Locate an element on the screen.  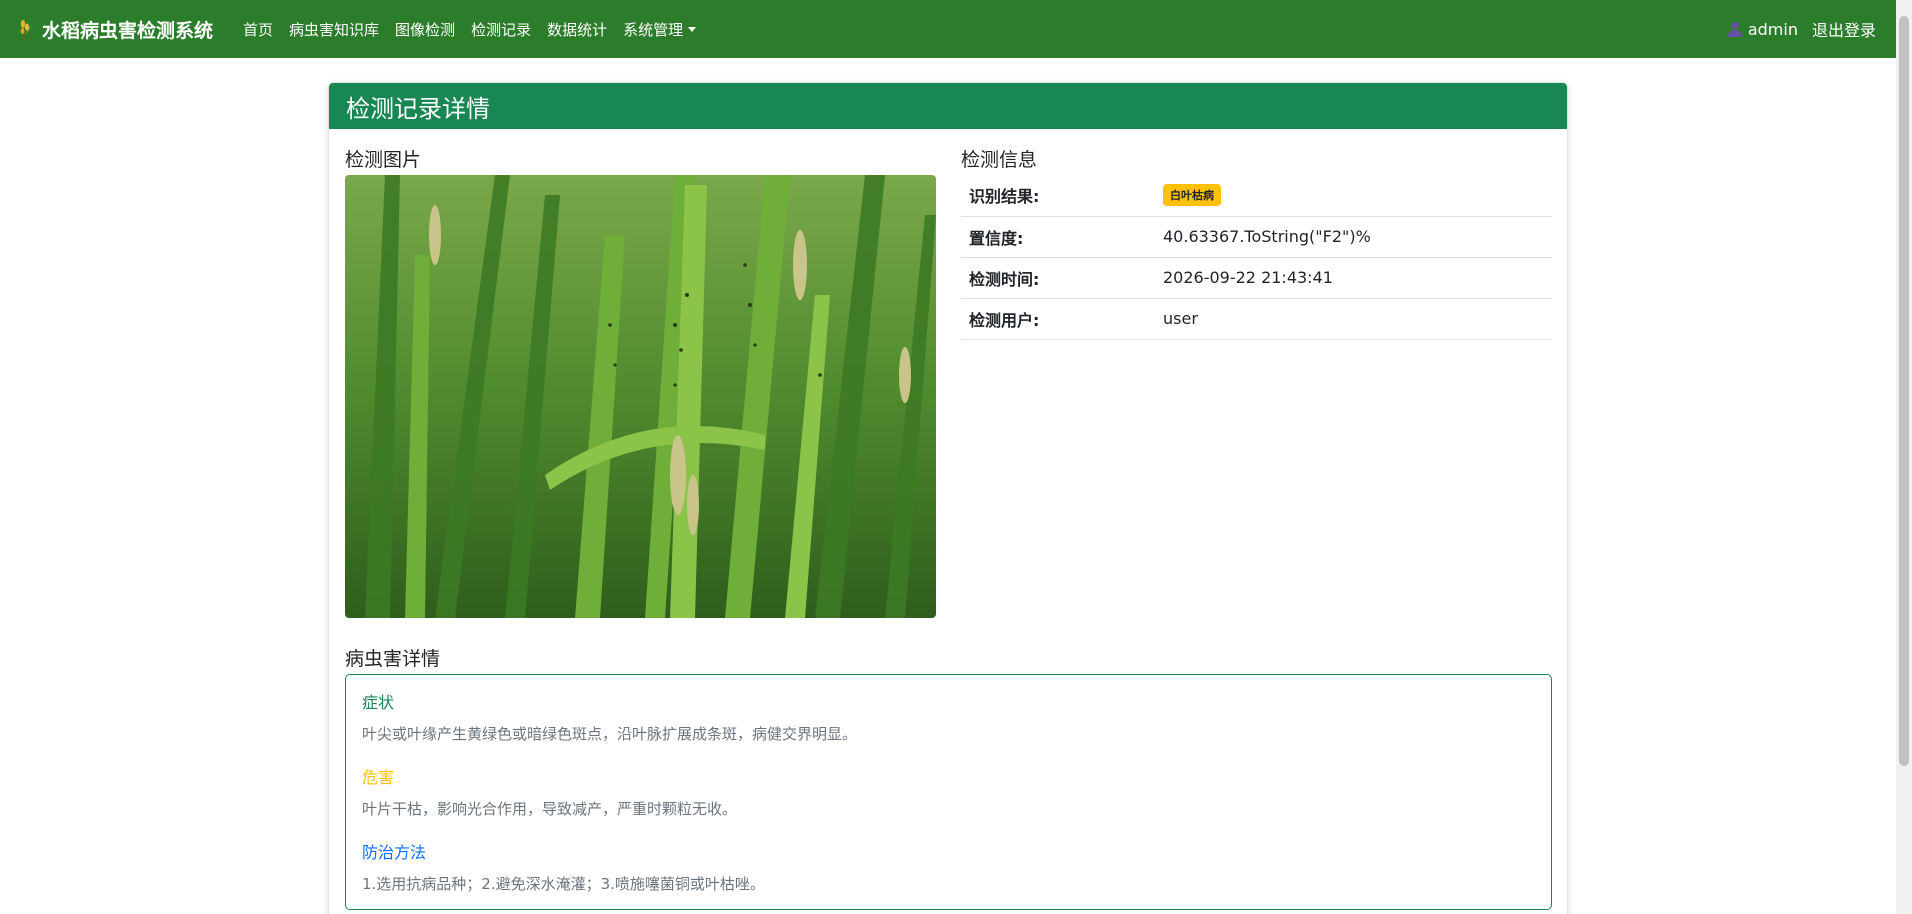
symptom-text: 叶尖或叶缘产生黄绿色或暗绿色斑点，沿叶脉扩展成条斑，病健交界明显。 is located at coordinates (610, 734).